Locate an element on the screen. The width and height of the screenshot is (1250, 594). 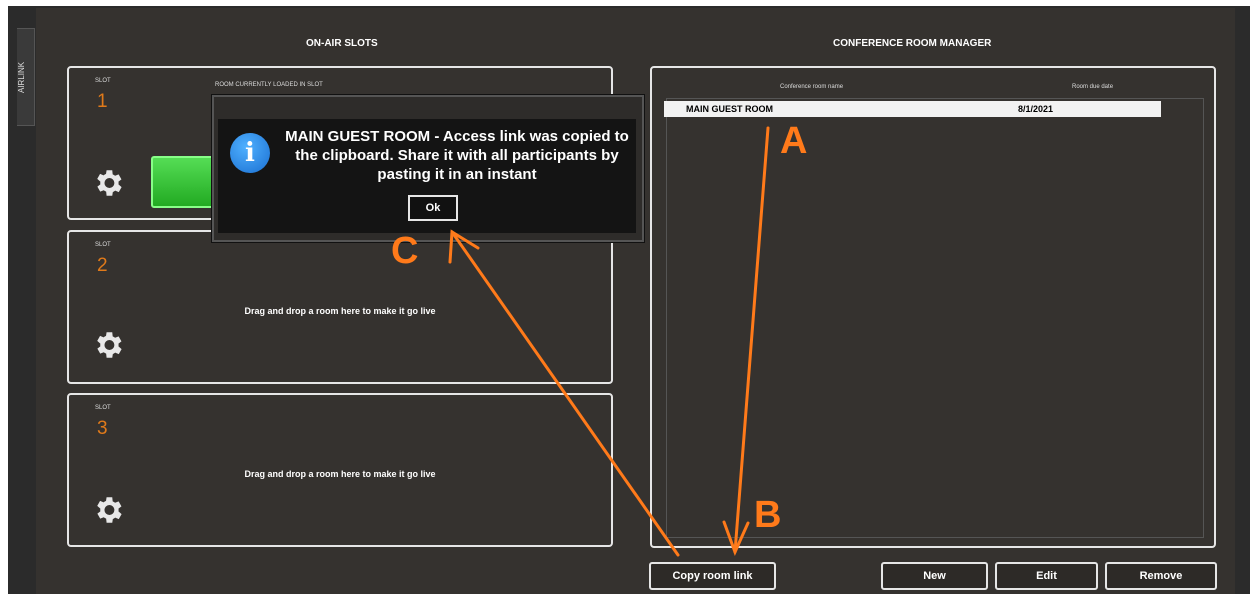
slot-number: 3 is located at coordinates (102, 428).